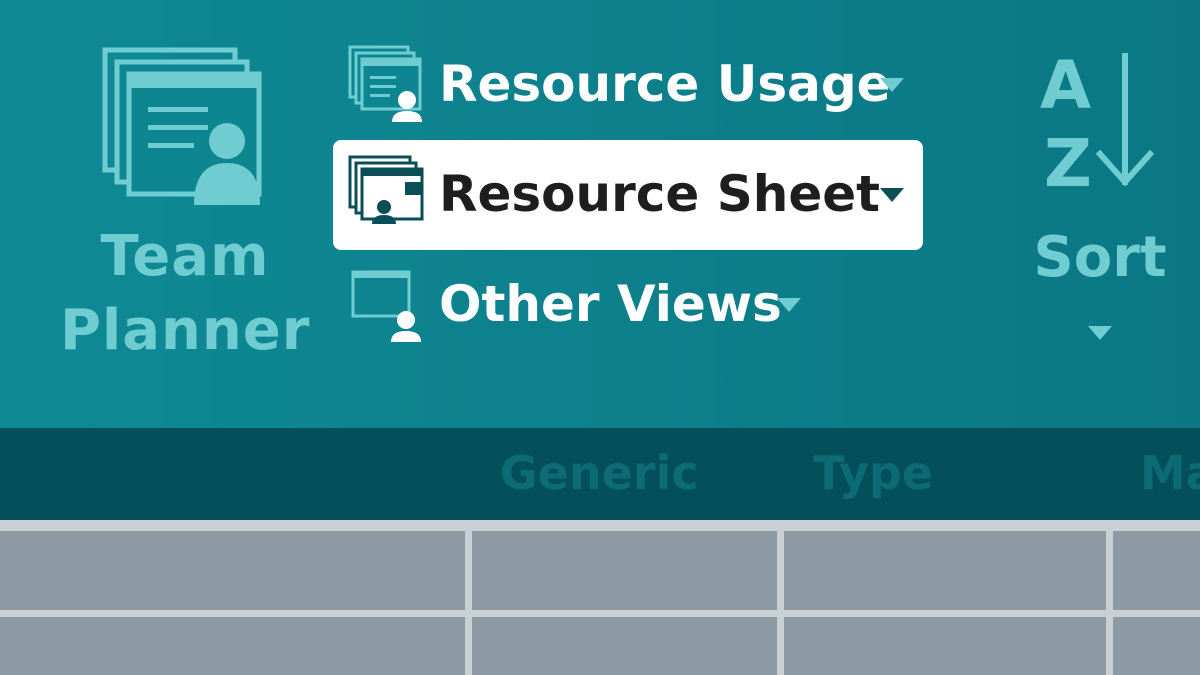  I want to click on other-views-label: Other Views, so click(610, 304).